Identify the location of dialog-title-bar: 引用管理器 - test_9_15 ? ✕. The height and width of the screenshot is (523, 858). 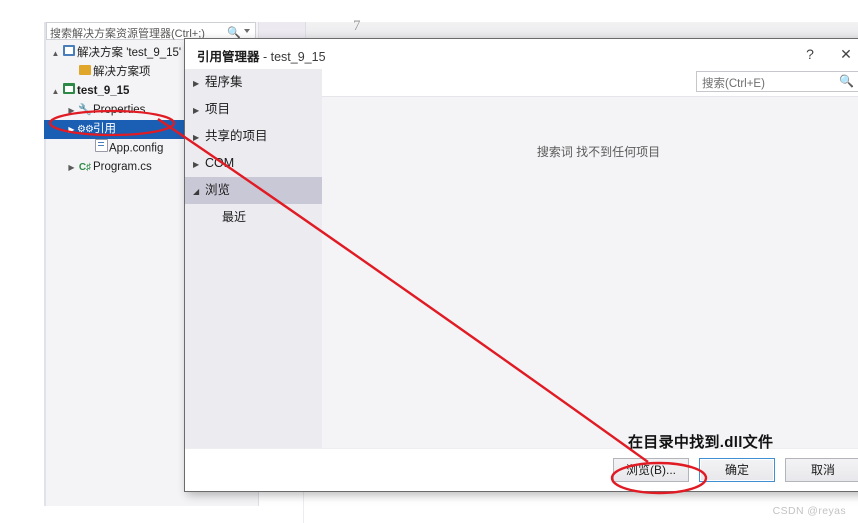
(521, 54).